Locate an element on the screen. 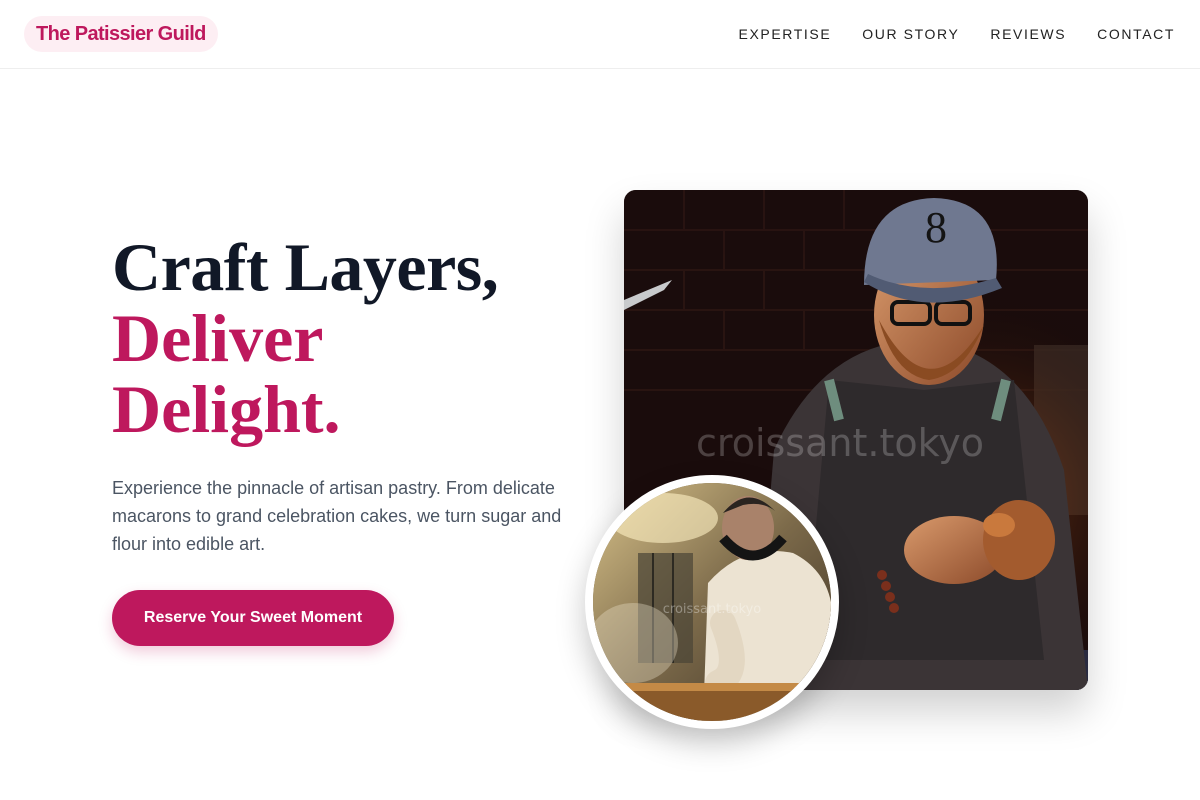 The image size is (1200, 800). hero-photo-thumbnail: croissant.tokyo is located at coordinates (712, 602).